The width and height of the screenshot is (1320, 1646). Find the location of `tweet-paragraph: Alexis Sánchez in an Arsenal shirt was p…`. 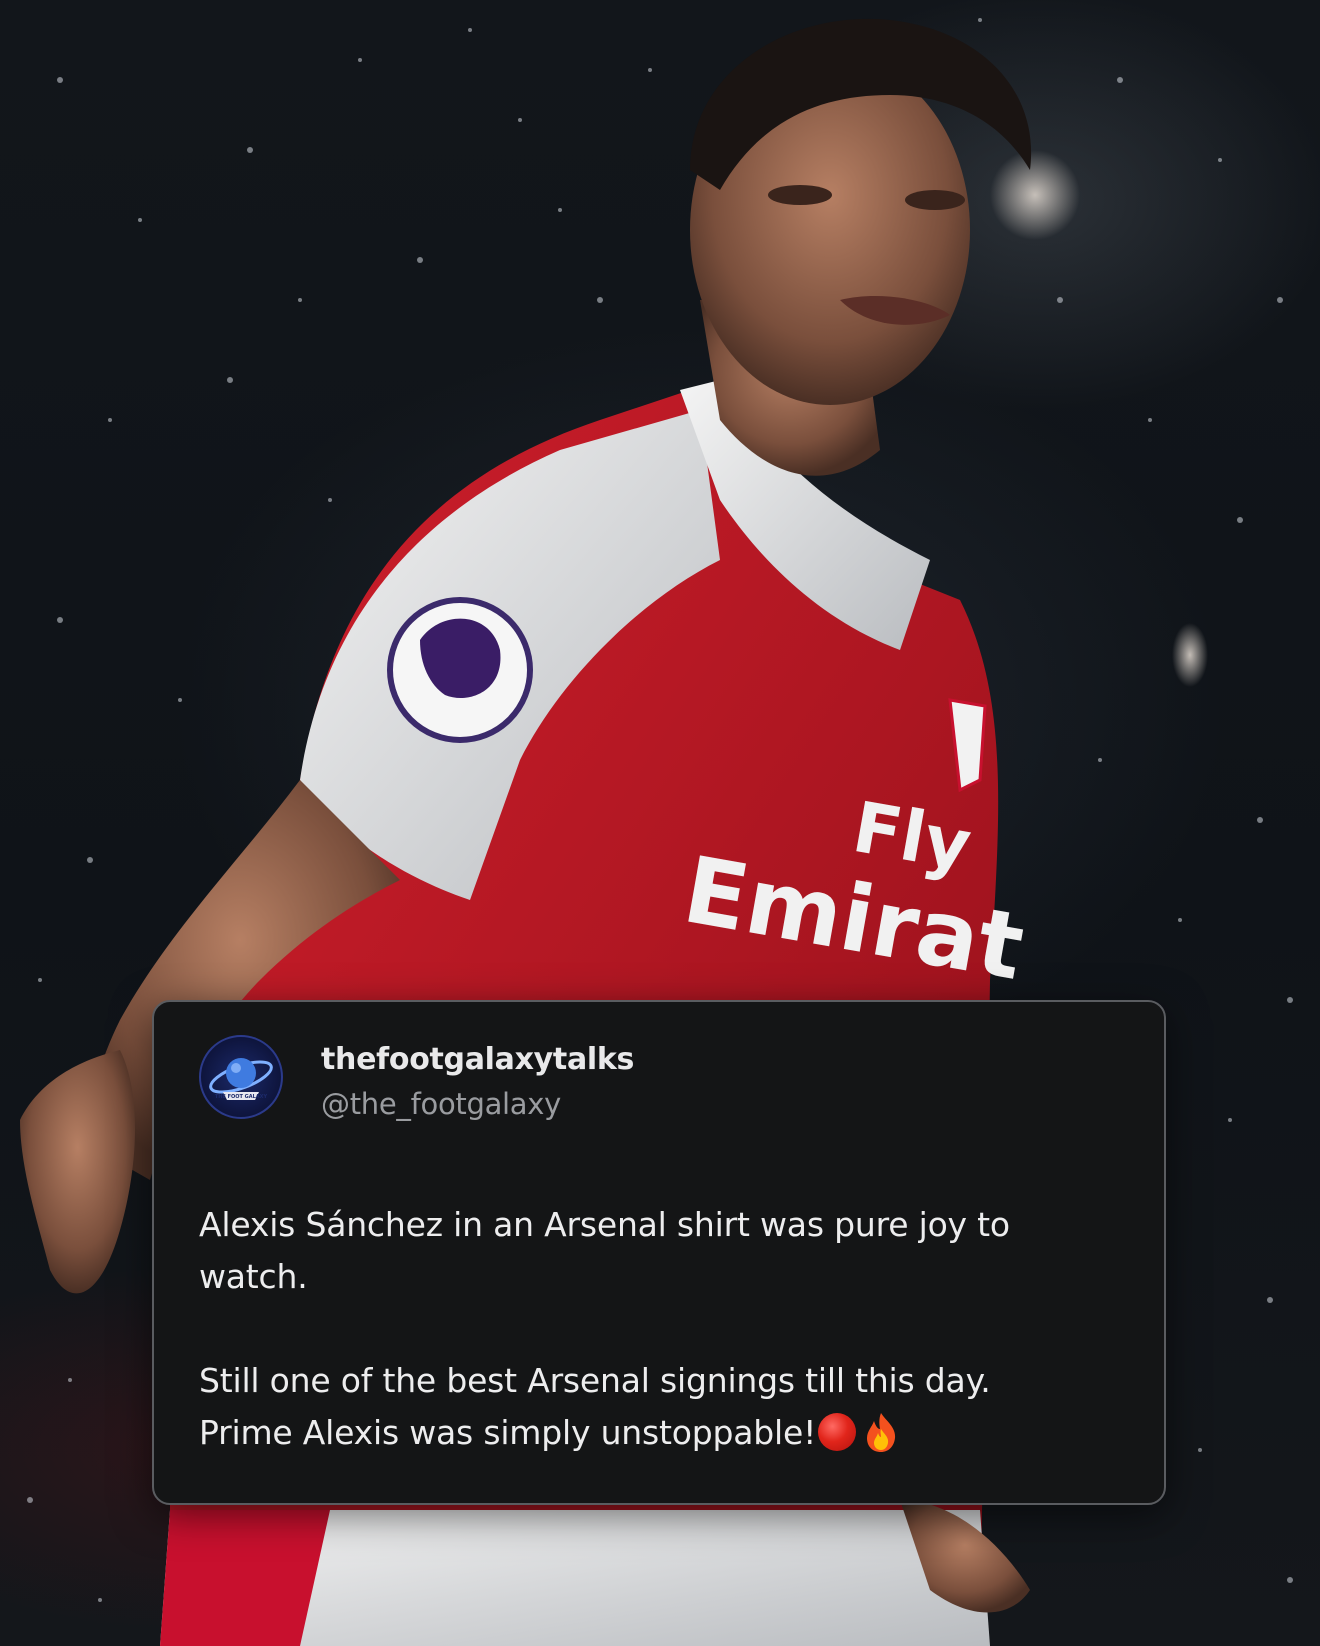

tweet-paragraph: Alexis Sánchez in an Arsenal shirt was p… is located at coordinates (664, 1251).